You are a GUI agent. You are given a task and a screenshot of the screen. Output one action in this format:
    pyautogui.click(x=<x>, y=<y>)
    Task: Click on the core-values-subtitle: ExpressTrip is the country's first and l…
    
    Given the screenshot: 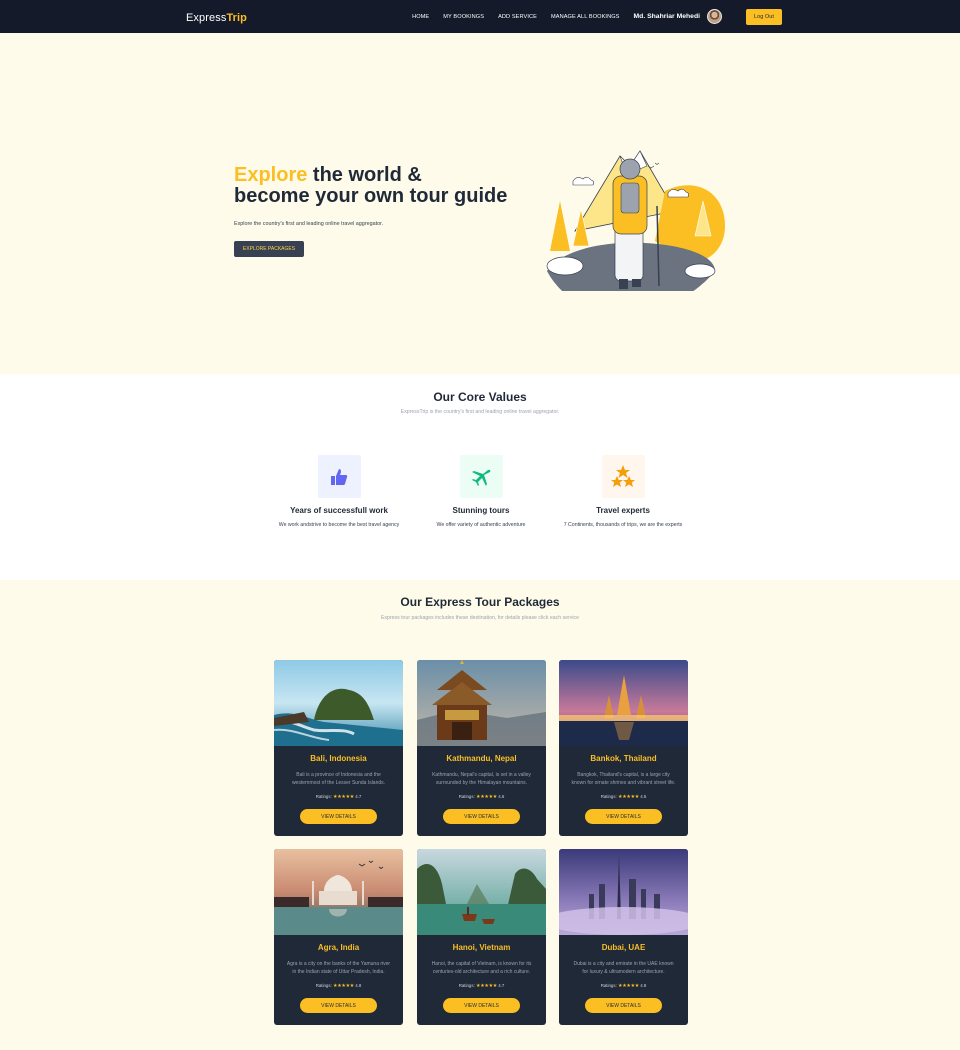 What is the action you would take?
    pyautogui.click(x=480, y=412)
    